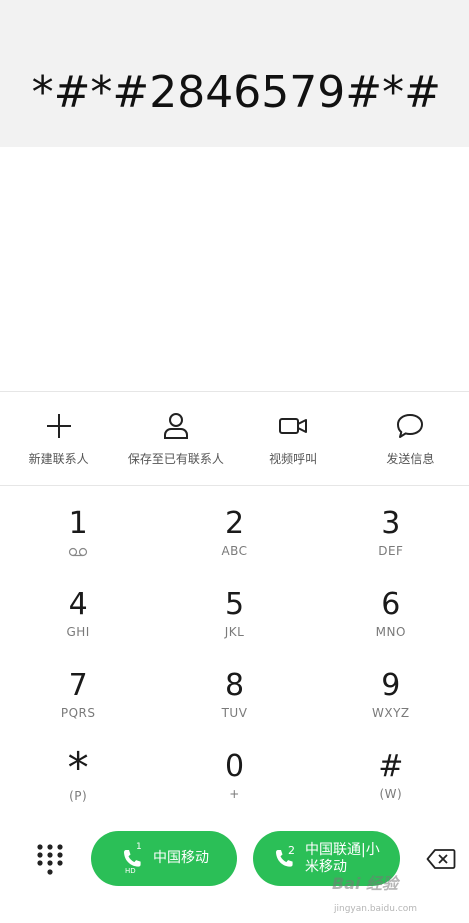 This screenshot has width=469, height=923. I want to click on key-8: 8 TUV, so click(234, 696).